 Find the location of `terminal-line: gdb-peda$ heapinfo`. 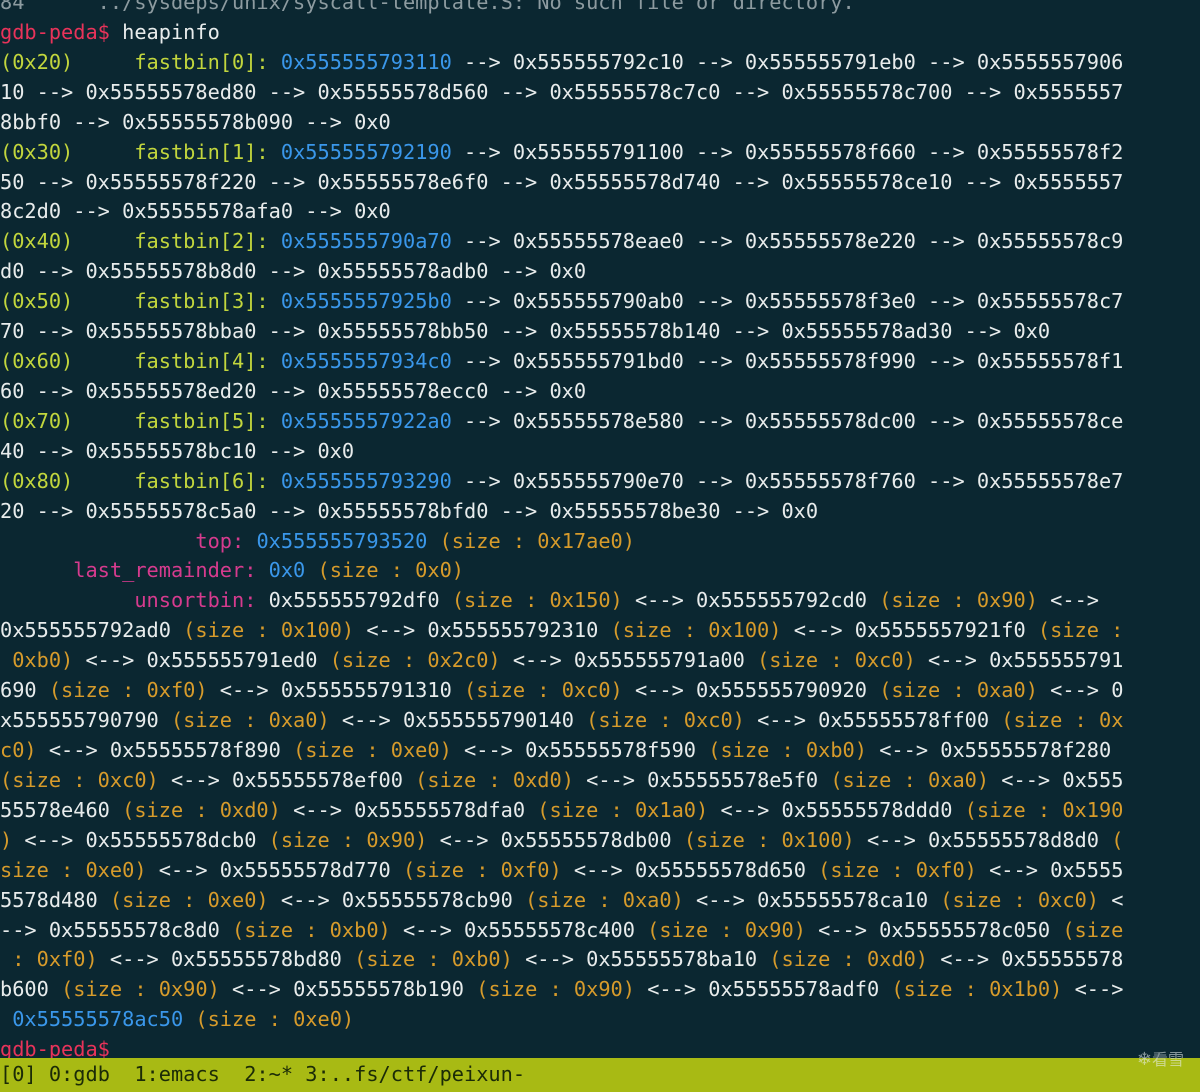

terminal-line: gdb-peda$ heapinfo is located at coordinates (110, 33).